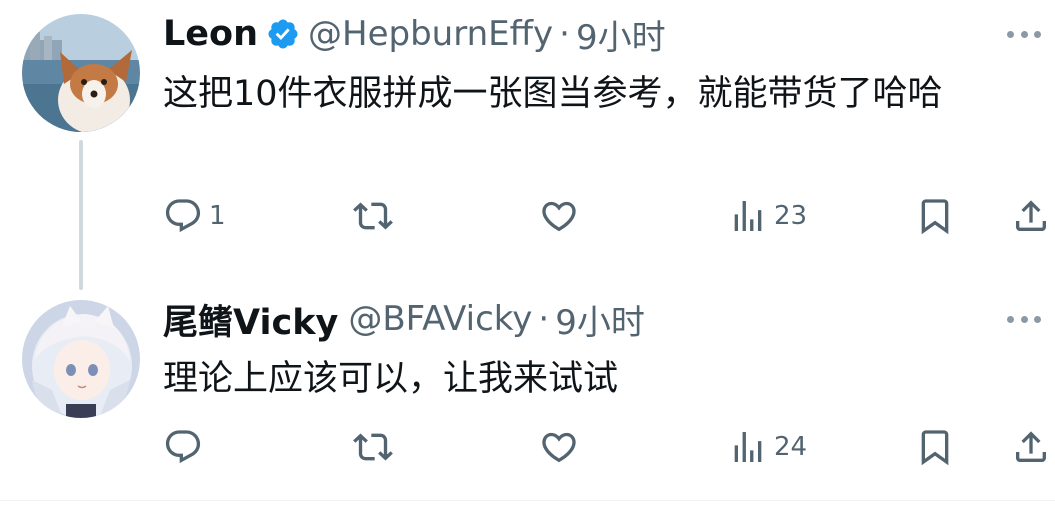 The width and height of the screenshot is (1055, 509). What do you see at coordinates (81, 215) in the screenshot?
I see `thread-line` at bounding box center [81, 215].